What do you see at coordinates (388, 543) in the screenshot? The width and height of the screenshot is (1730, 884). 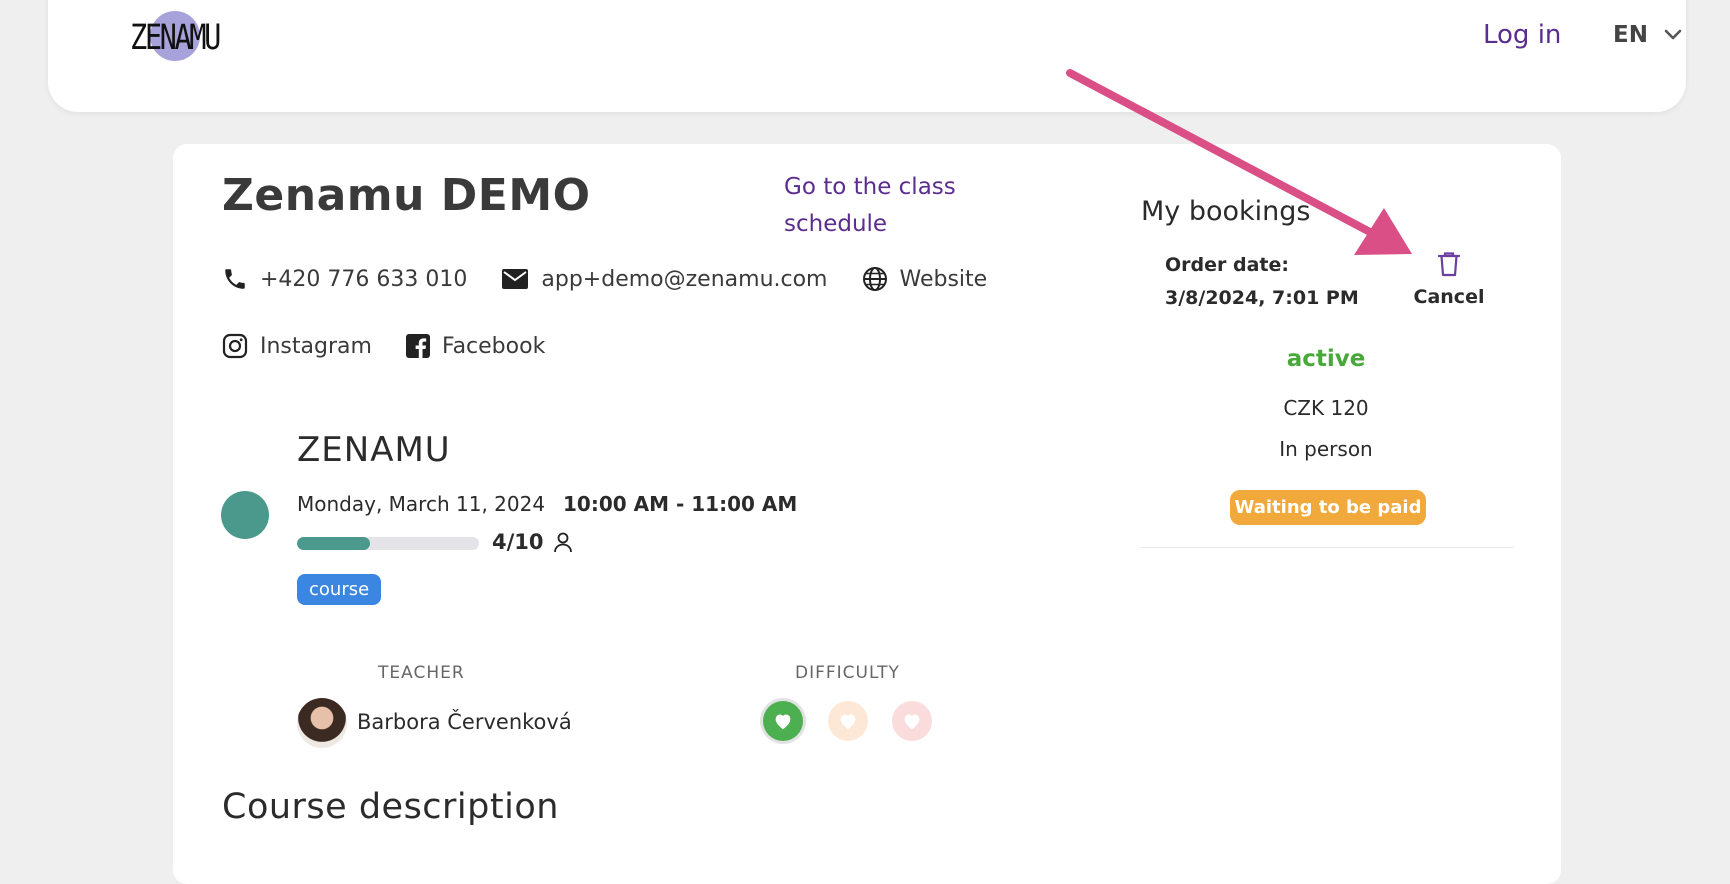 I see `capacity-progress-bar` at bounding box center [388, 543].